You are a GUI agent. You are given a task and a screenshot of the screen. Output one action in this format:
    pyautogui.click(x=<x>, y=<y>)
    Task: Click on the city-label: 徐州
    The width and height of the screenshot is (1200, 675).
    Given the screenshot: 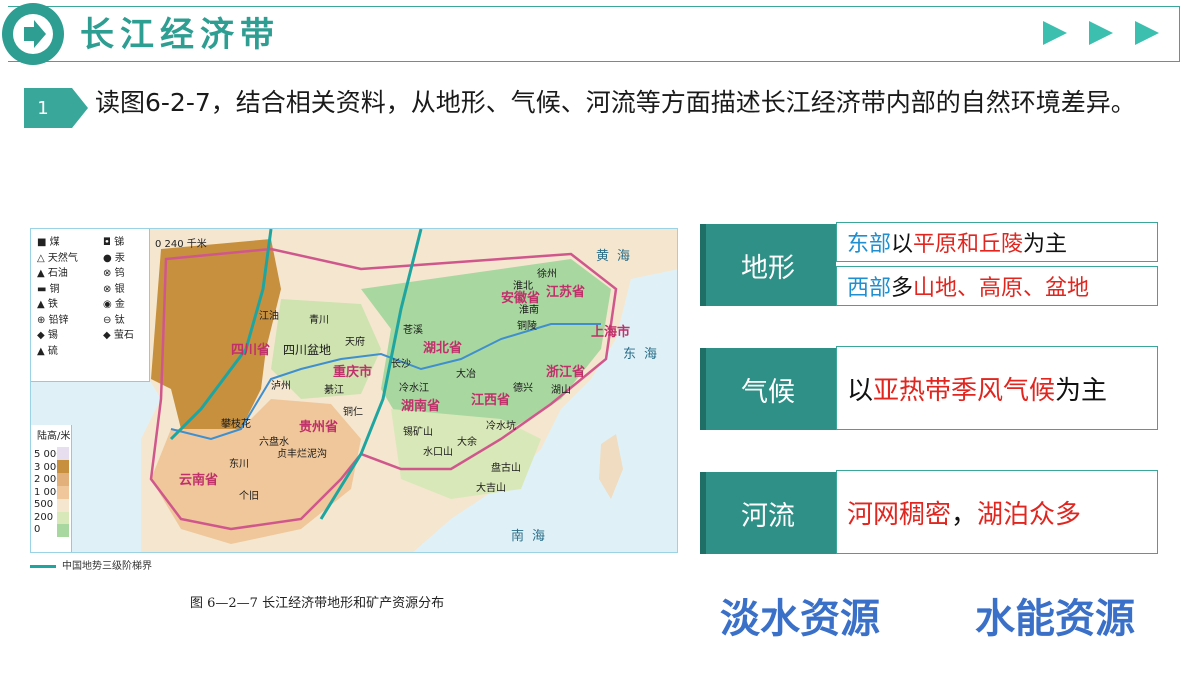 What is the action you would take?
    pyautogui.click(x=547, y=274)
    